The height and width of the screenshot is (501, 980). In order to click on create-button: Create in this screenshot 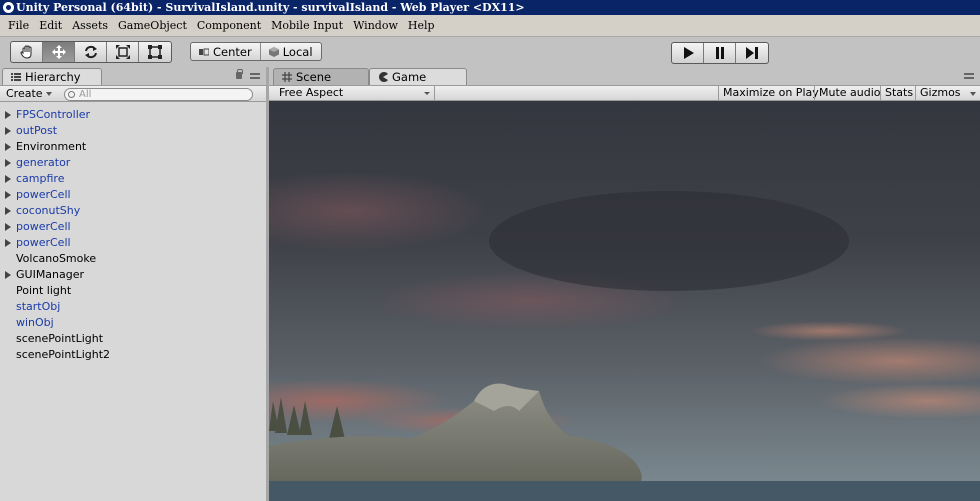, I will do `click(29, 93)`.